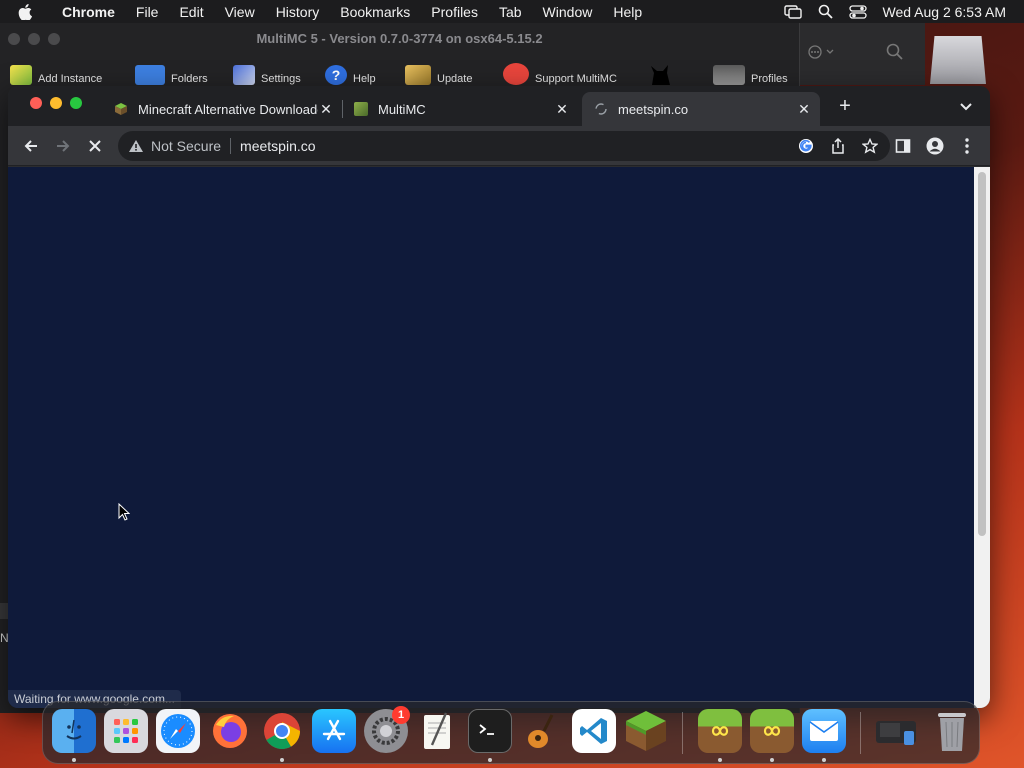 The height and width of the screenshot is (768, 1024). I want to click on tab-label: Minecraft Alternative Downloader, so click(228, 109).